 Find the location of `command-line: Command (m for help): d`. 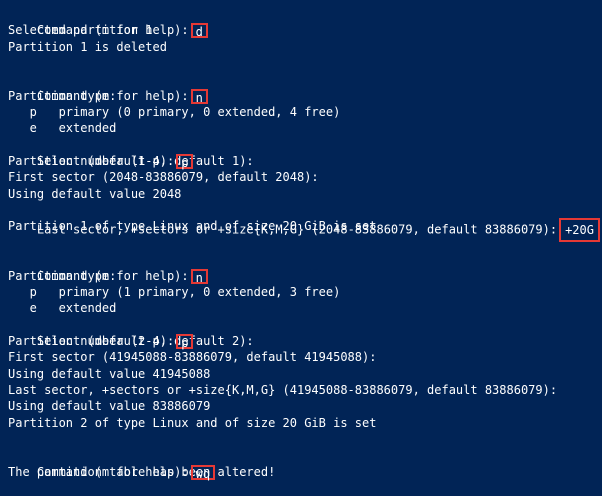

command-line: Command (m for help): d is located at coordinates (305, 22).